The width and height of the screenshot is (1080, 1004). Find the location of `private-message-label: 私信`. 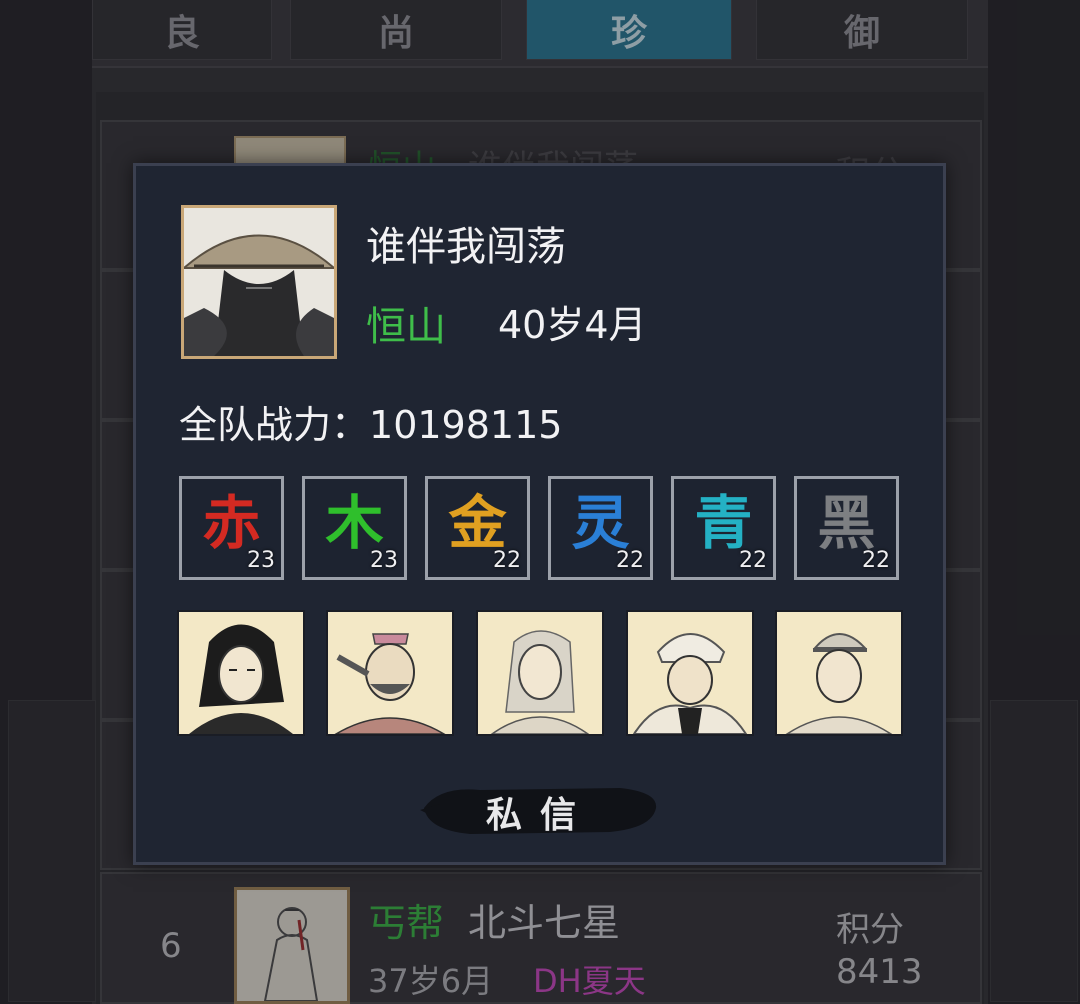

private-message-label: 私信 is located at coordinates (539, 815).